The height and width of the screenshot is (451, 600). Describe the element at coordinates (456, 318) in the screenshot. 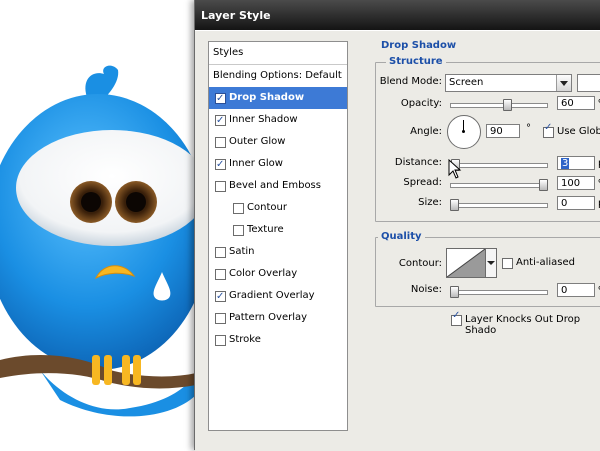

I see `layer-knocks-out-checkbox` at that location.